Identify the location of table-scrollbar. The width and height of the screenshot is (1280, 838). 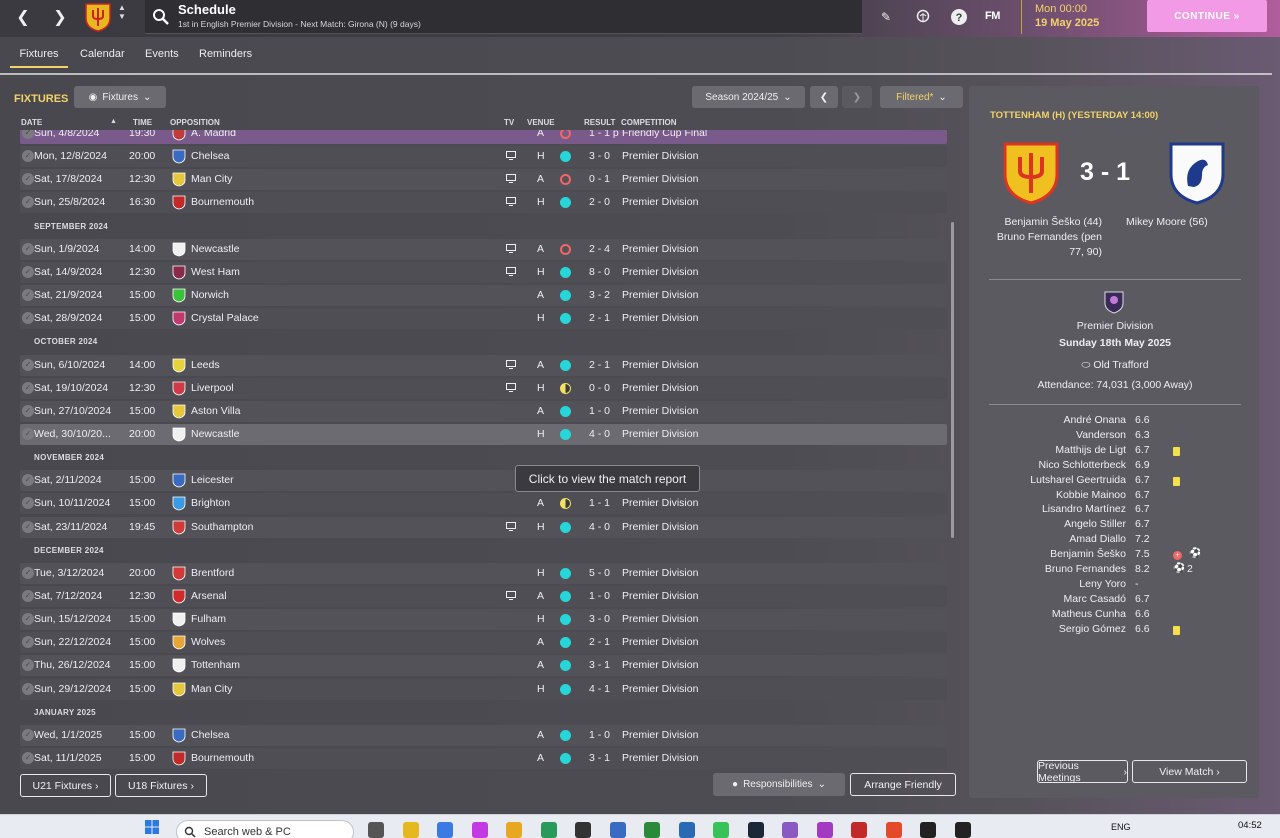
(952, 380).